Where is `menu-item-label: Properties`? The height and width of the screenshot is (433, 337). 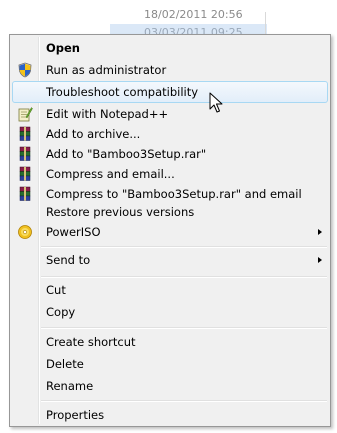 menu-item-label: Properties is located at coordinates (75, 415).